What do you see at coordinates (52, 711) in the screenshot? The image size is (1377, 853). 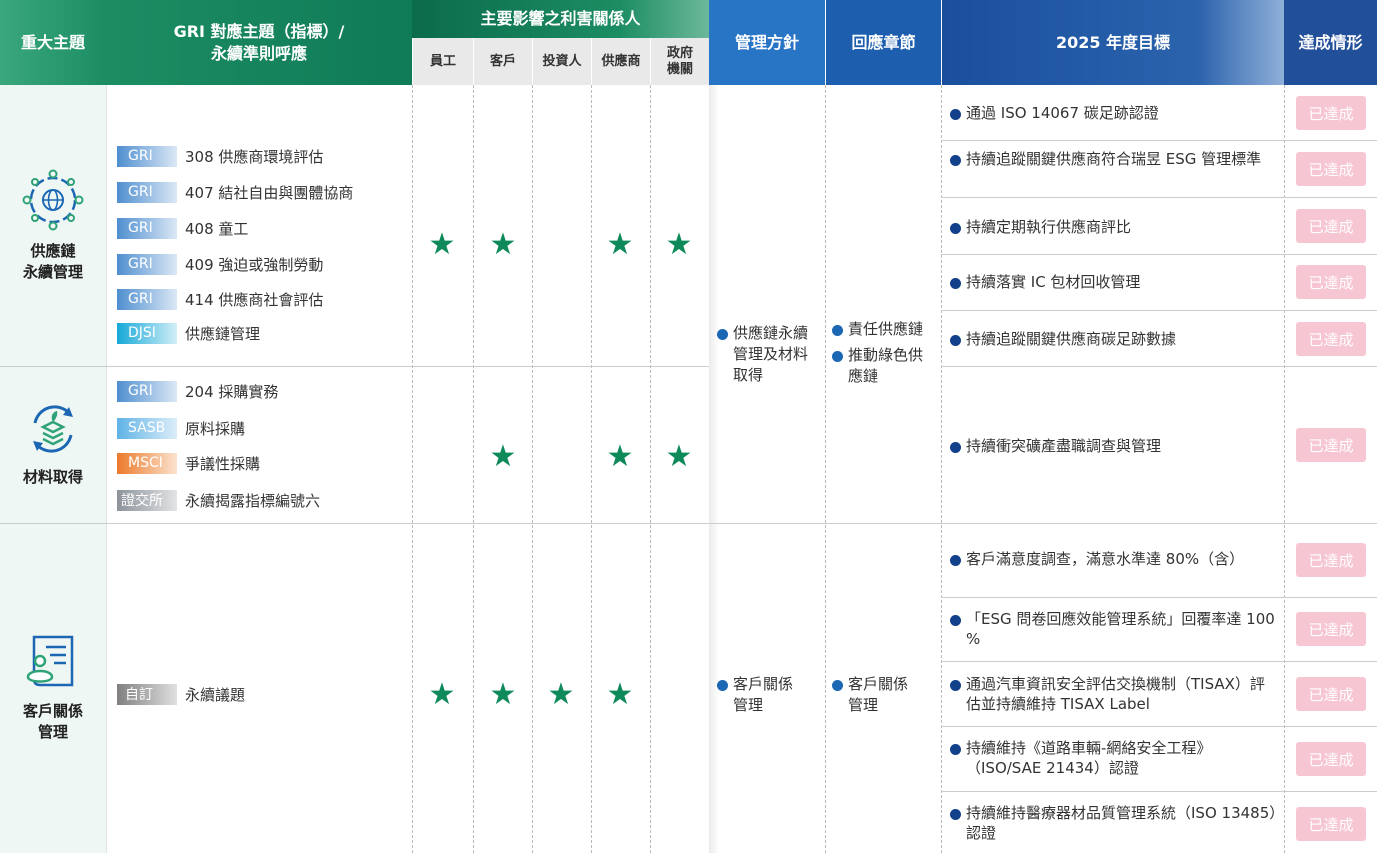 I see `topic-name: 客戶關係` at bounding box center [52, 711].